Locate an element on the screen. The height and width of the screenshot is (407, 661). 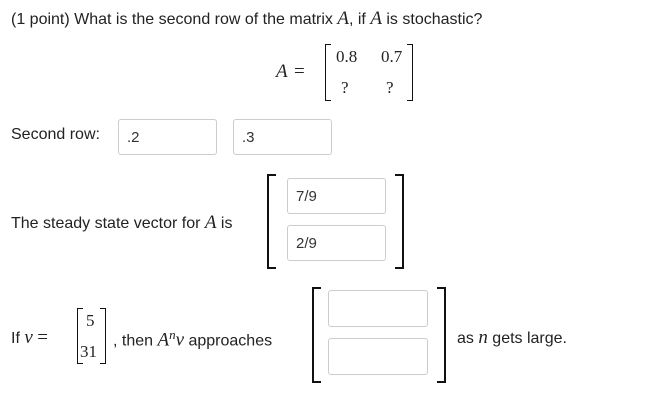
then-label: , then Anv approaches is located at coordinates (193, 339).